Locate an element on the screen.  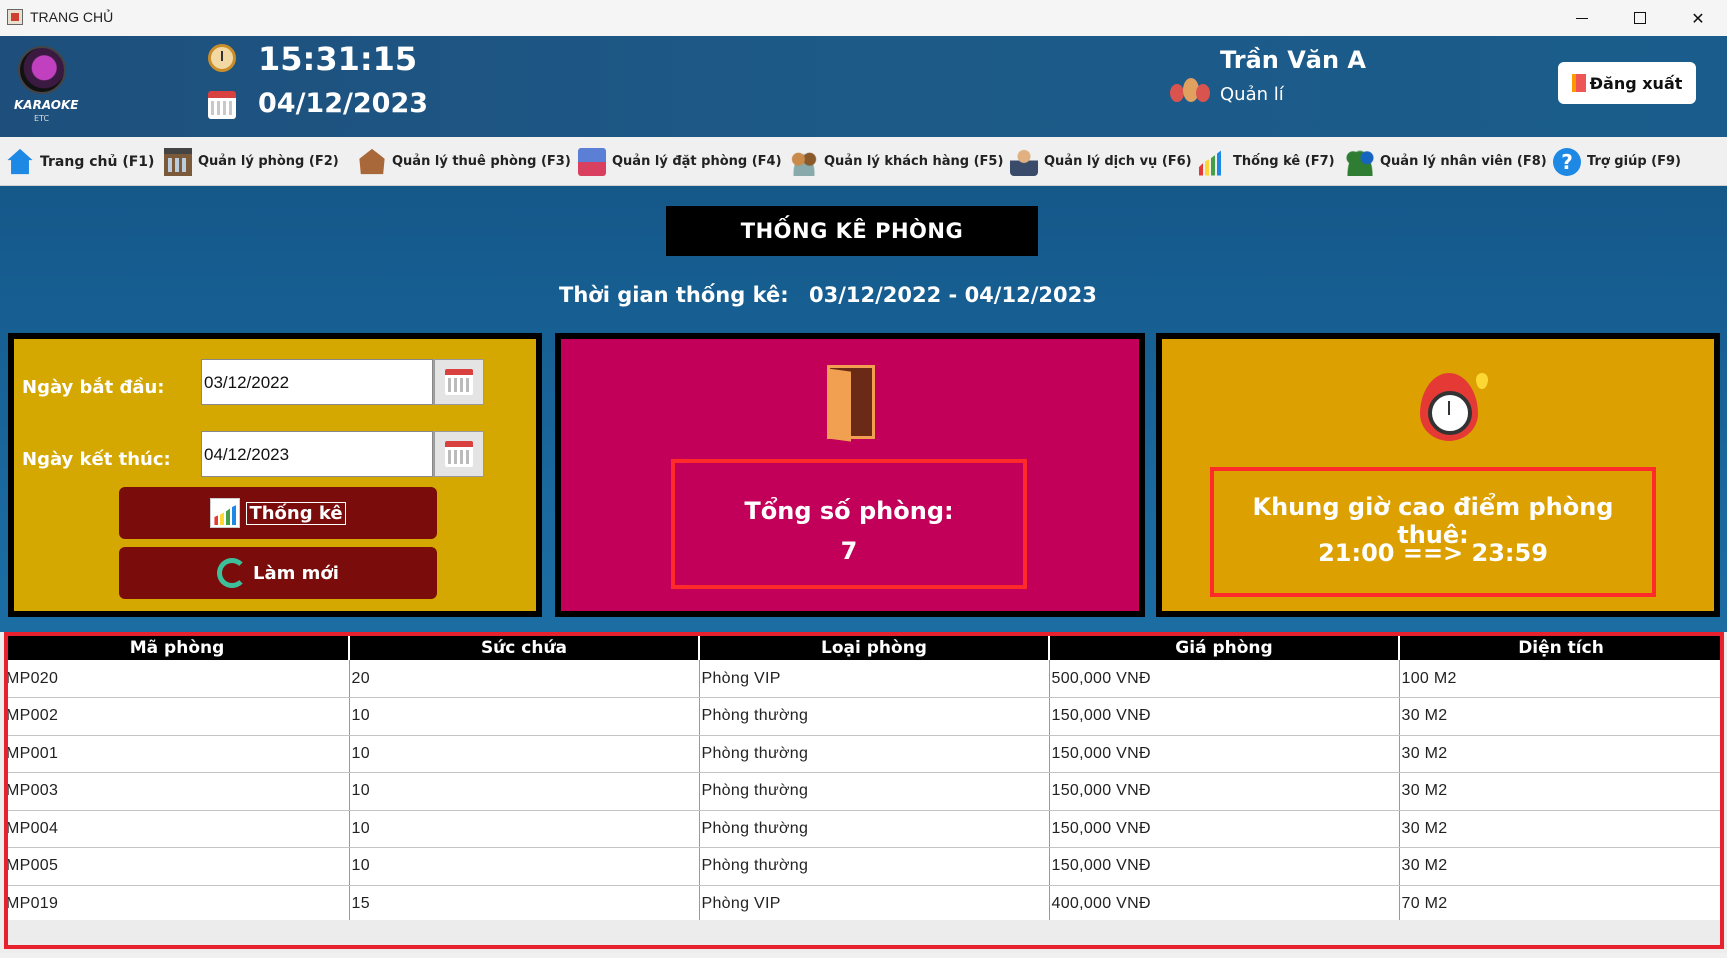
minimize-button is located at coordinates (1582, 18).